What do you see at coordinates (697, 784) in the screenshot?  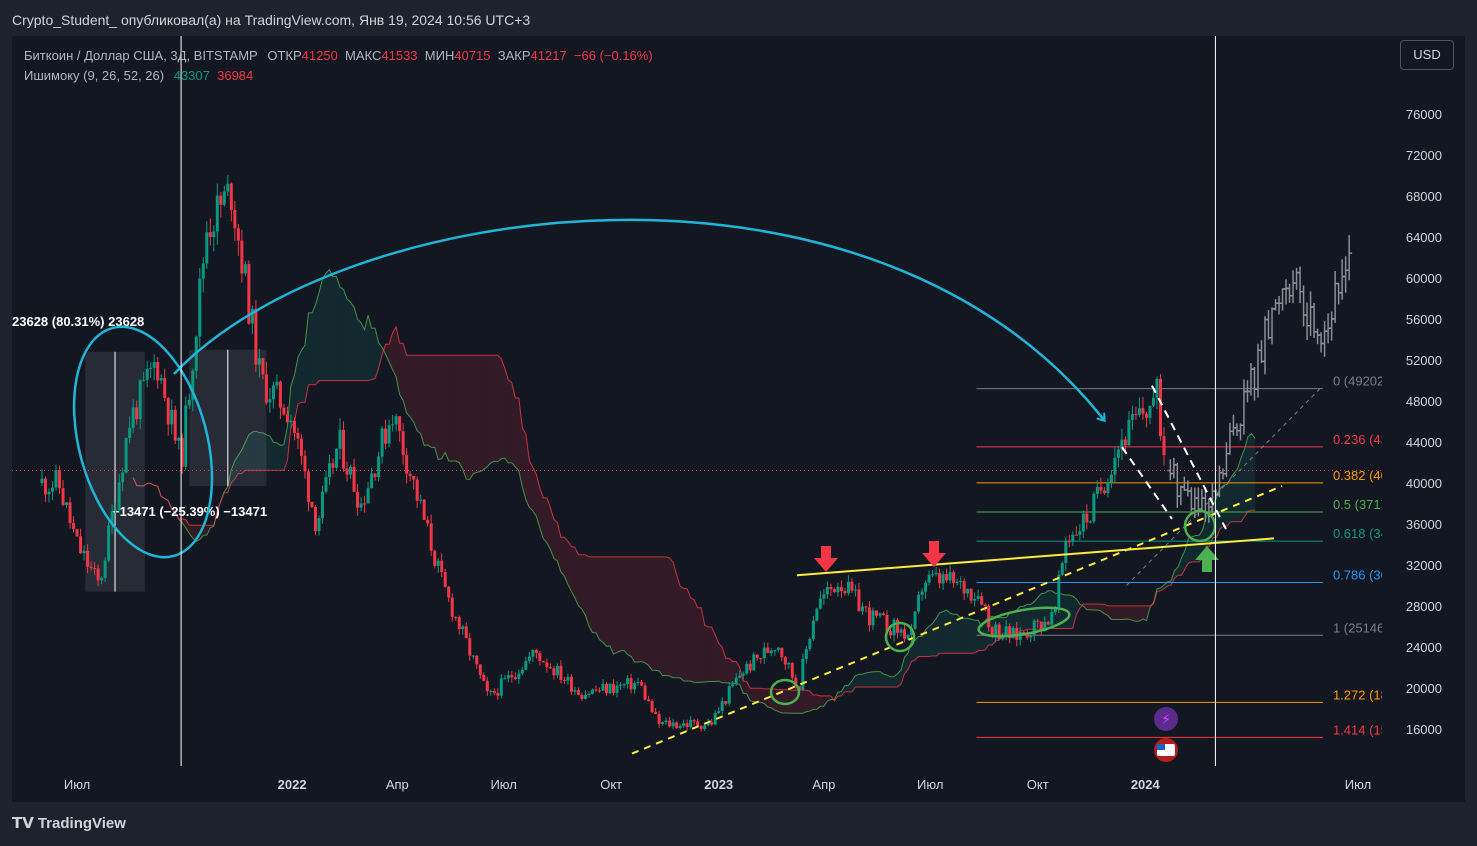 I see `time-axis-bg` at bounding box center [697, 784].